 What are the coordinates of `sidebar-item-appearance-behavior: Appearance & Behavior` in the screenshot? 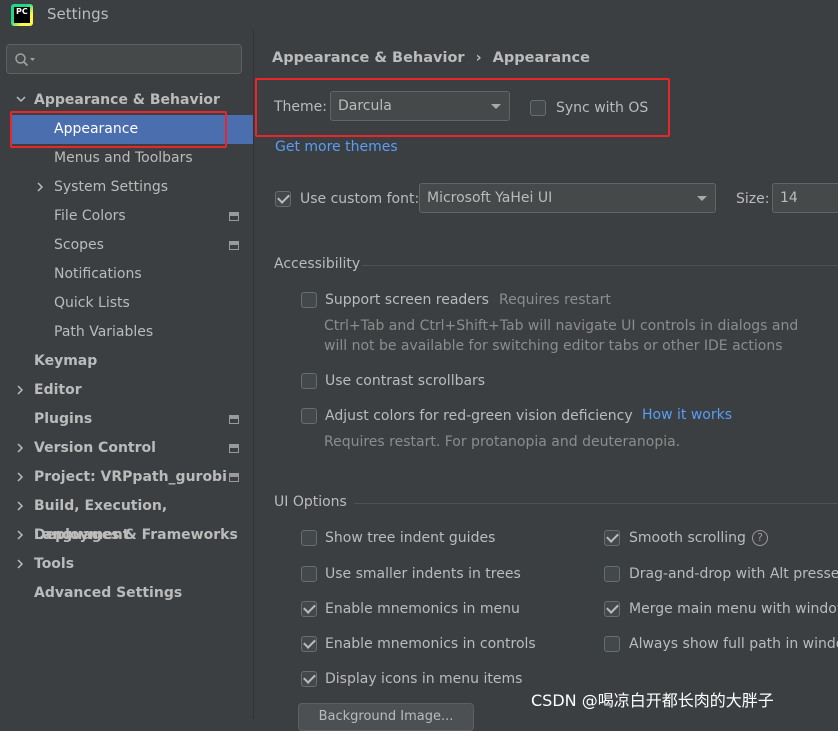 It's located at (126, 100).